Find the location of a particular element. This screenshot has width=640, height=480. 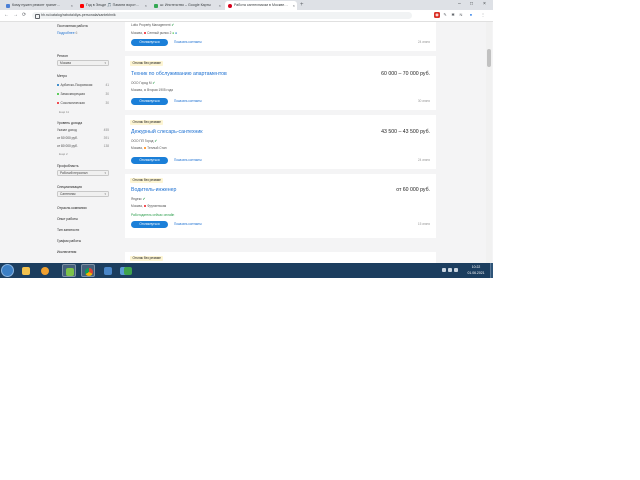

lock-icon is located at coordinates (37, 16).